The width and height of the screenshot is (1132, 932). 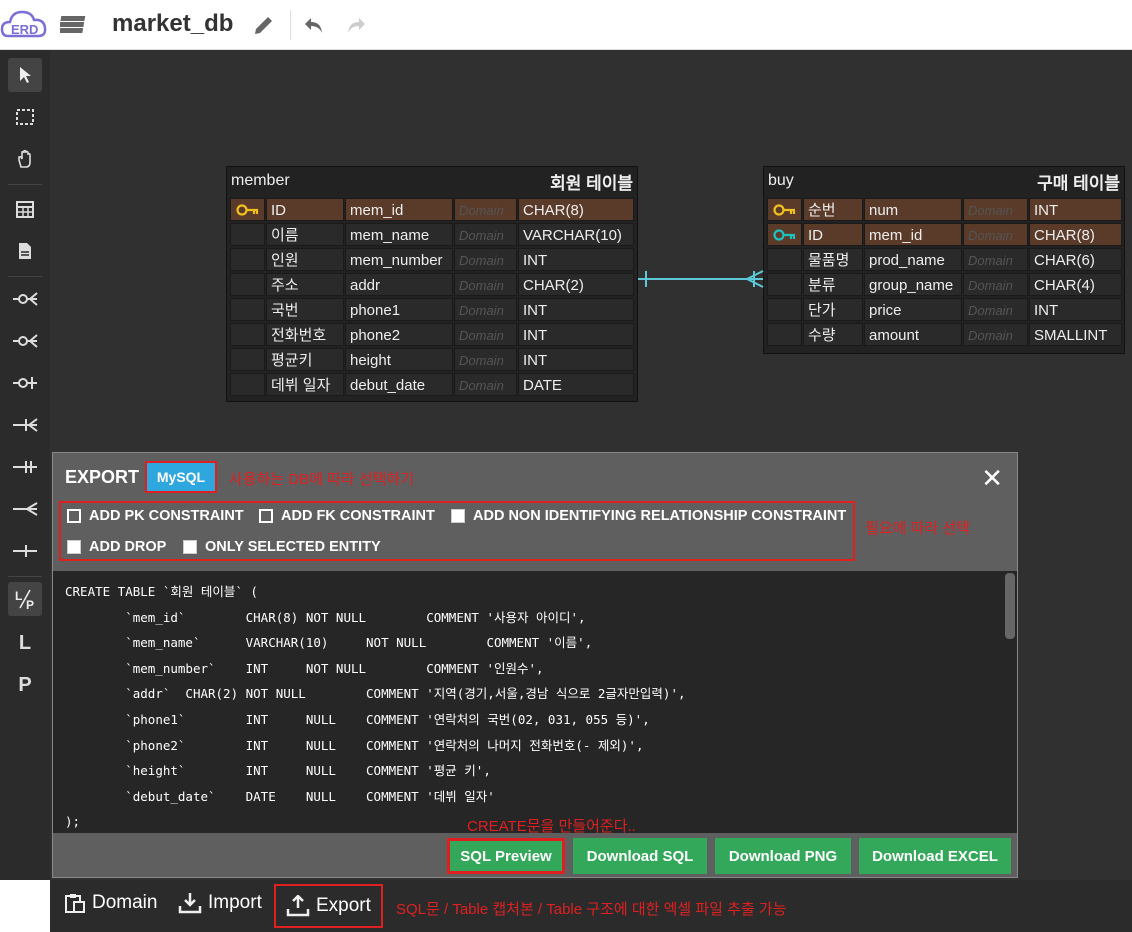 I want to click on relationship-line, so click(x=701, y=279).